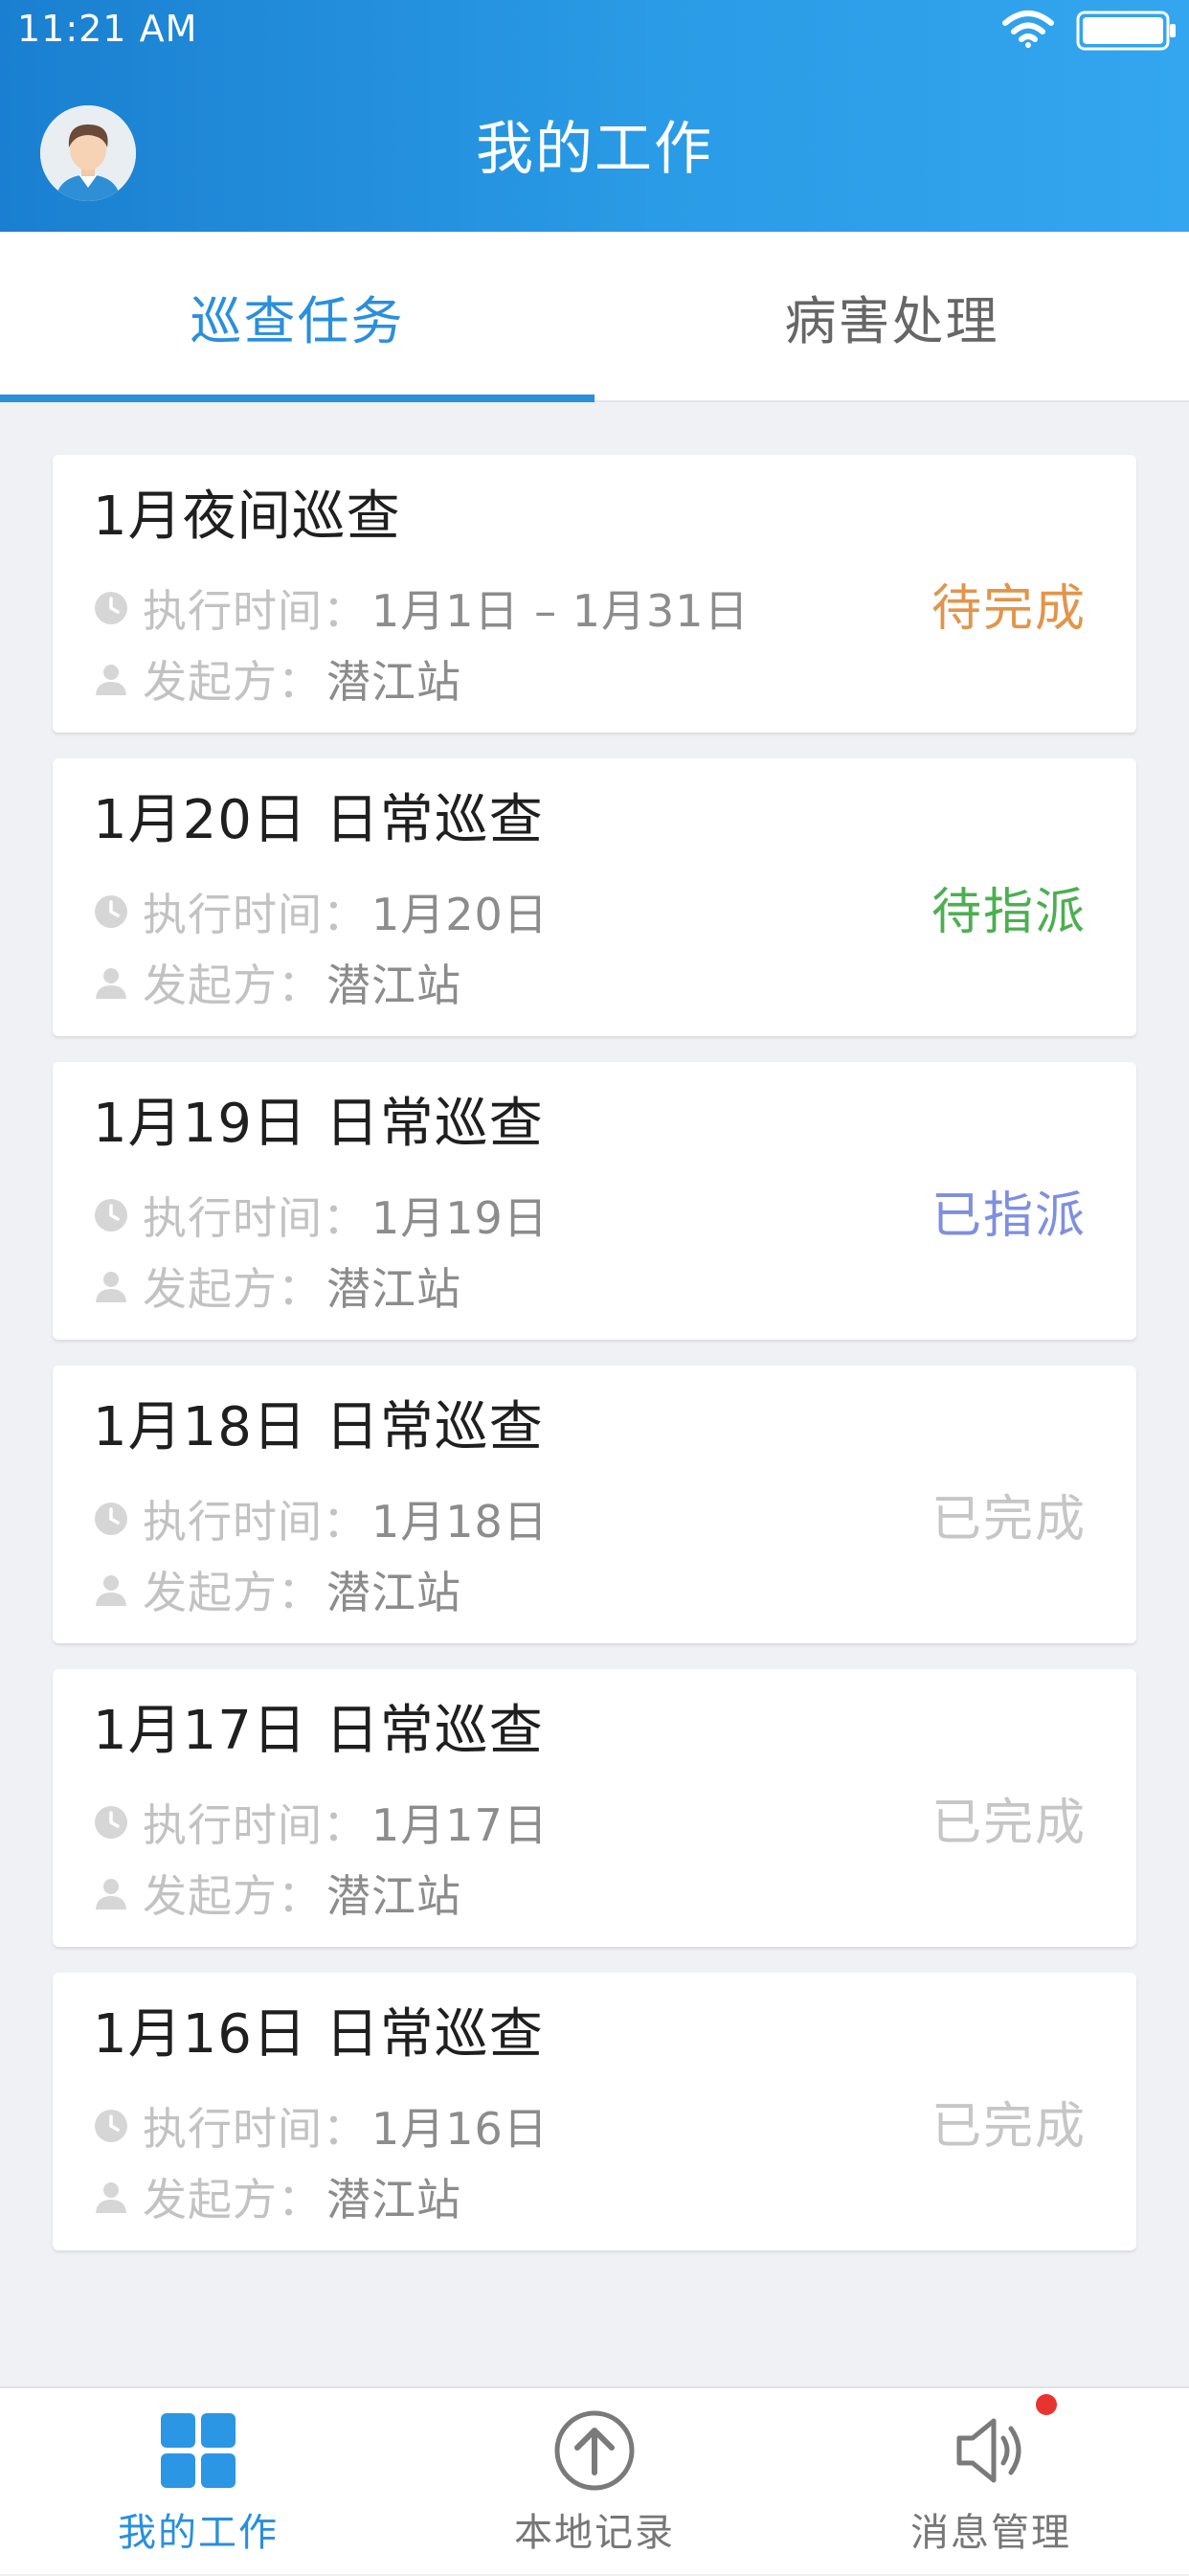  What do you see at coordinates (460, 914) in the screenshot?
I see `exec-time-value: 1月20日` at bounding box center [460, 914].